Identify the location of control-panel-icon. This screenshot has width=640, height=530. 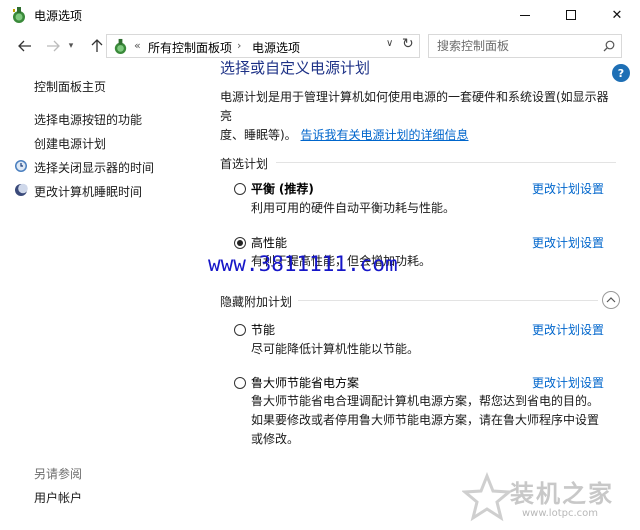
(120, 46).